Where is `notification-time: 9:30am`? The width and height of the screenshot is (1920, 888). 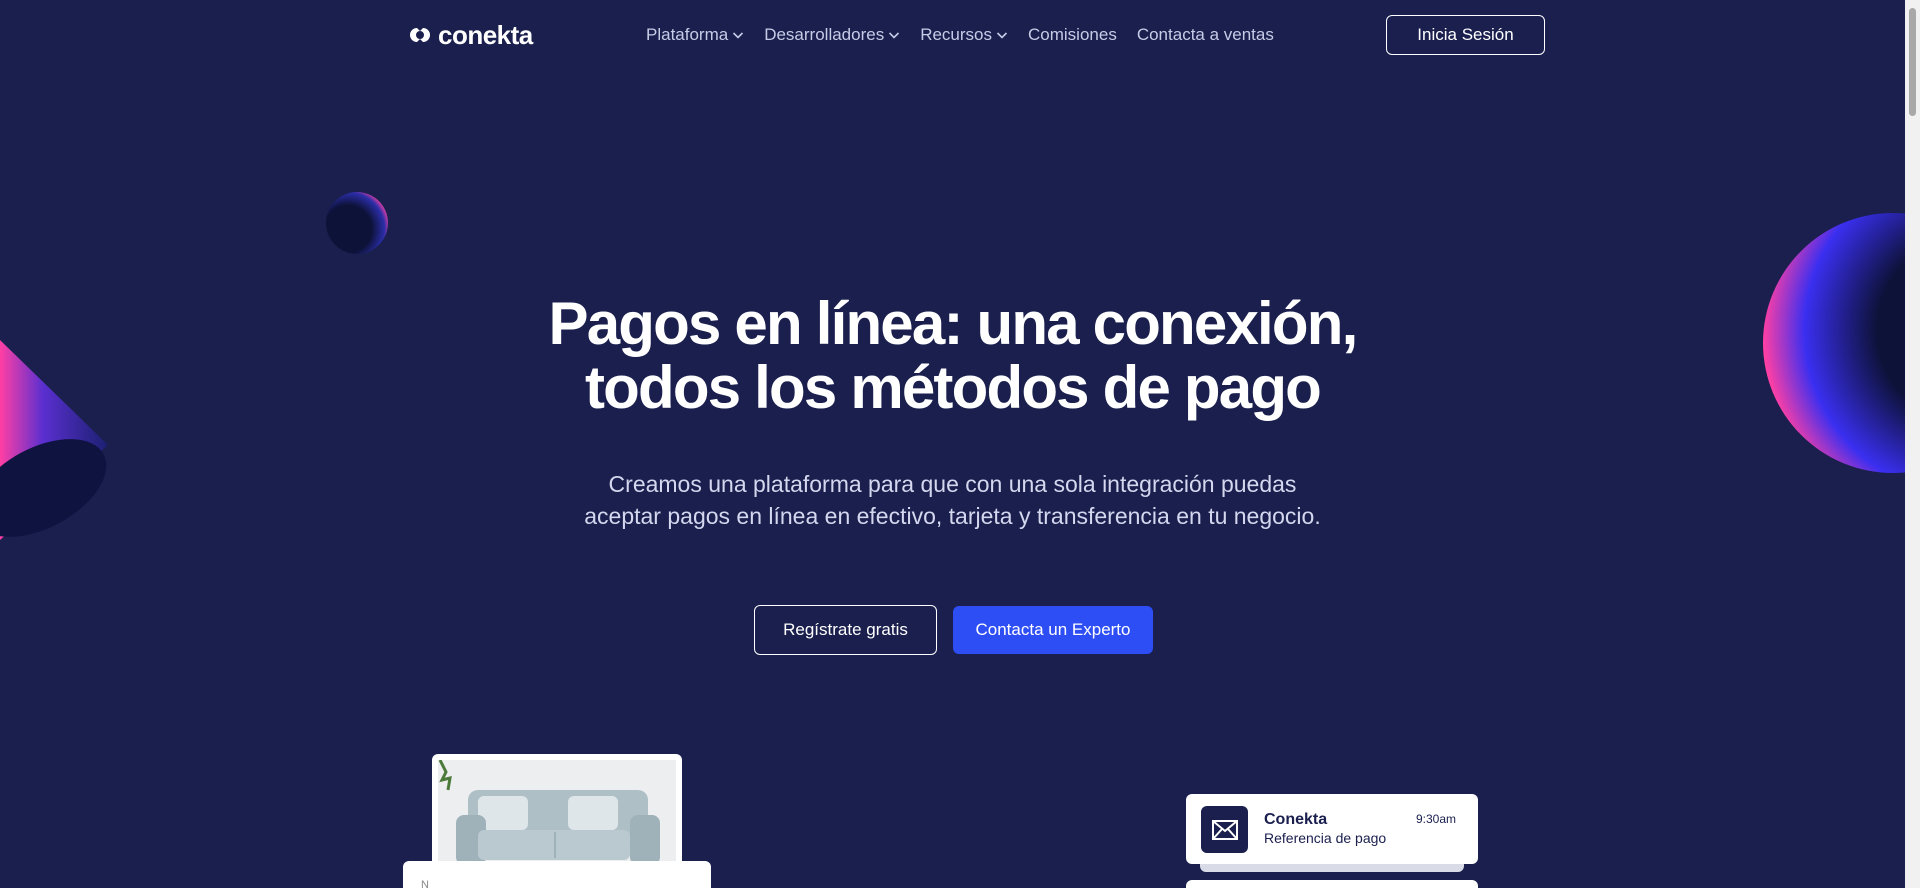
notification-time: 9:30am is located at coordinates (1435, 819).